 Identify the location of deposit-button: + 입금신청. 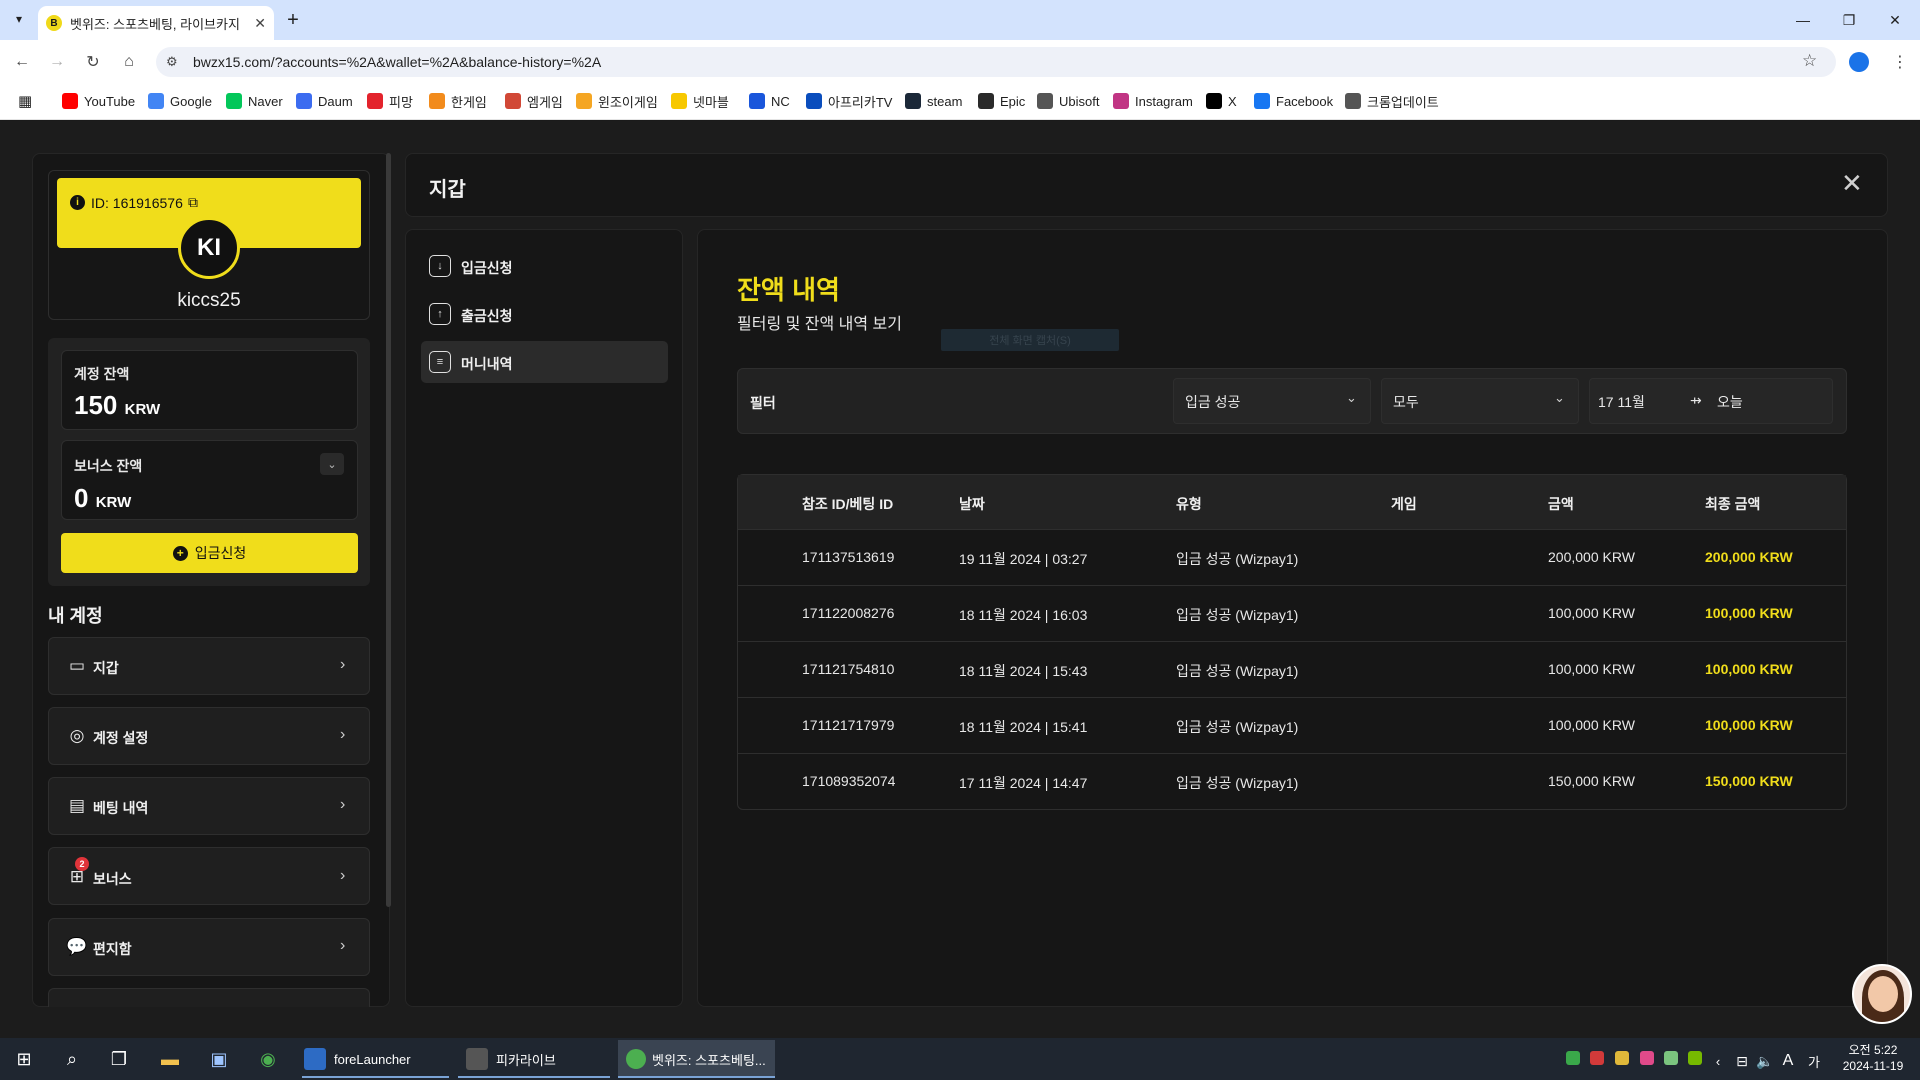
(209, 553).